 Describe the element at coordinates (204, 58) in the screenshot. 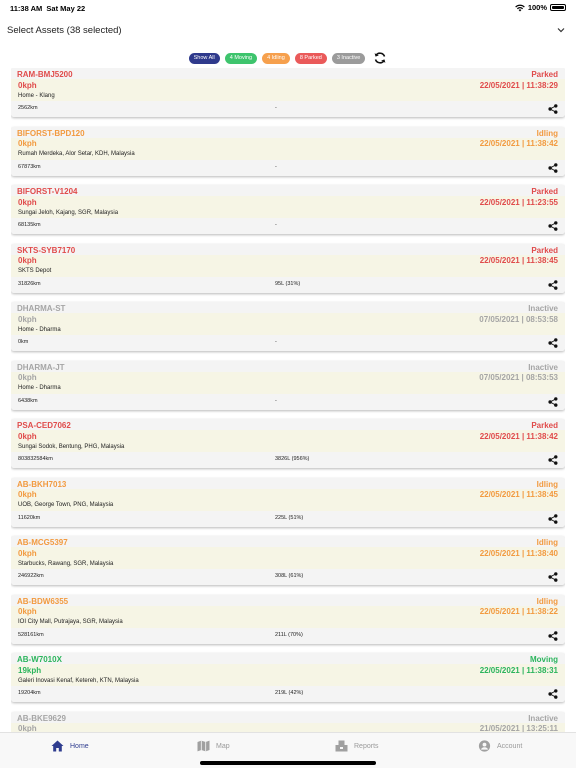

I see `filter-show-all: Show All` at that location.